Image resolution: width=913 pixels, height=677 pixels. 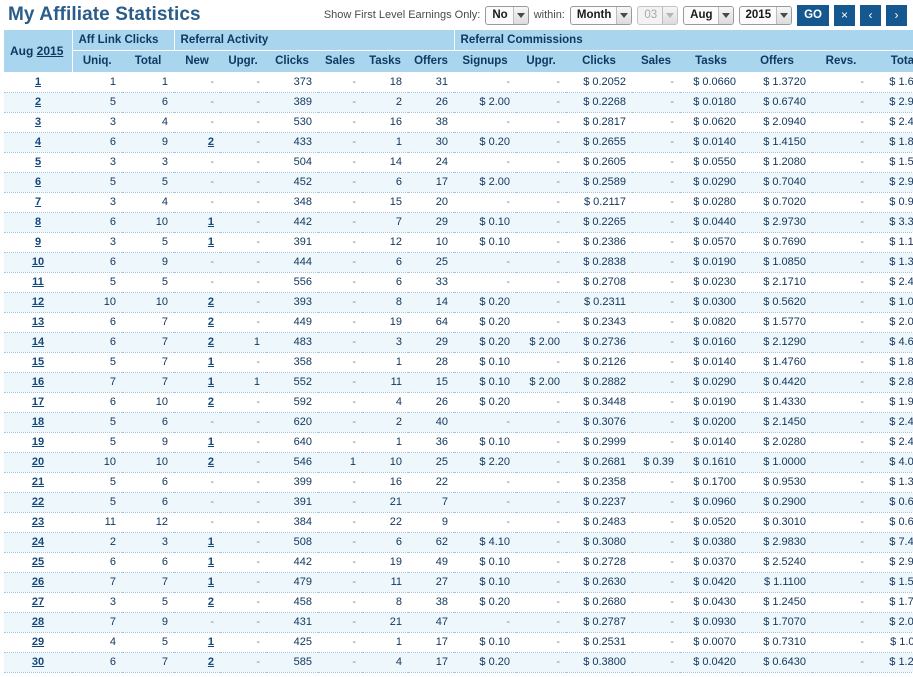 I want to click on day-link: 29, so click(x=38, y=642).